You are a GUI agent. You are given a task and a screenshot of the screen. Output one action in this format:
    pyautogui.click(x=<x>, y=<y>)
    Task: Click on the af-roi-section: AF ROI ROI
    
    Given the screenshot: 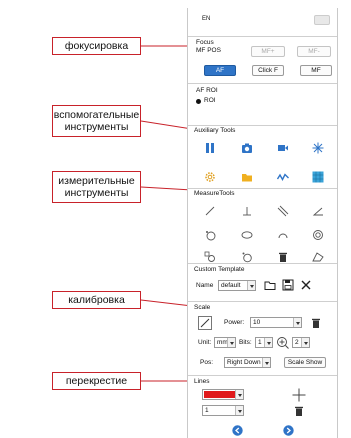 What is the action you would take?
    pyautogui.click(x=262, y=100)
    